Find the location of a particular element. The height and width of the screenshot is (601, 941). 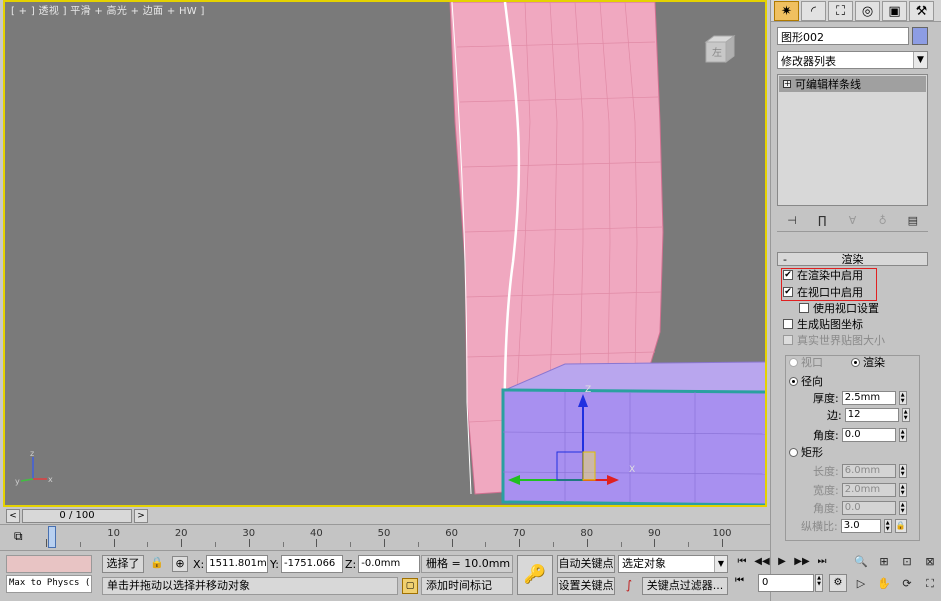

maxscript-listener-output is located at coordinates (49, 564).